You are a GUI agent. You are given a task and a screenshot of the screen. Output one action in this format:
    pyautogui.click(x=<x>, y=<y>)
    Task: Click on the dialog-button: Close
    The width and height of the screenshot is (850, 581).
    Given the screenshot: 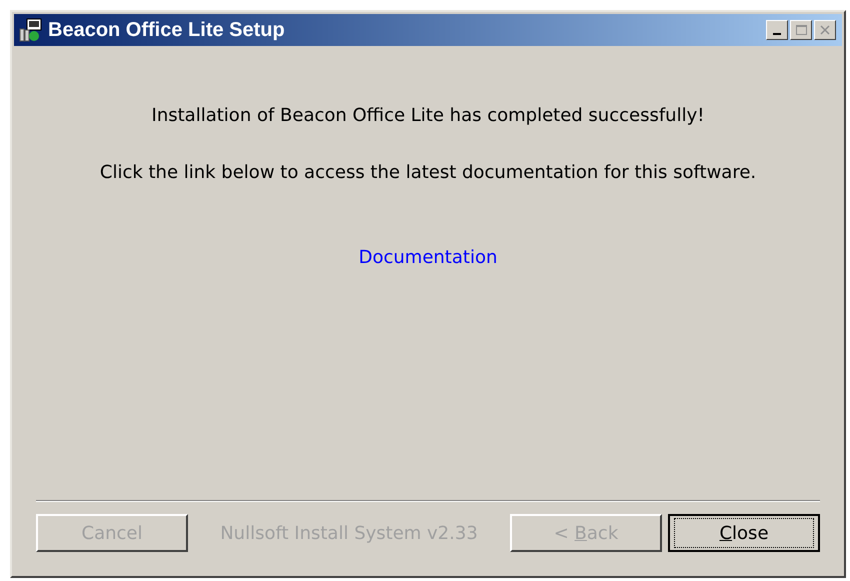 What is the action you would take?
    pyautogui.click(x=744, y=533)
    